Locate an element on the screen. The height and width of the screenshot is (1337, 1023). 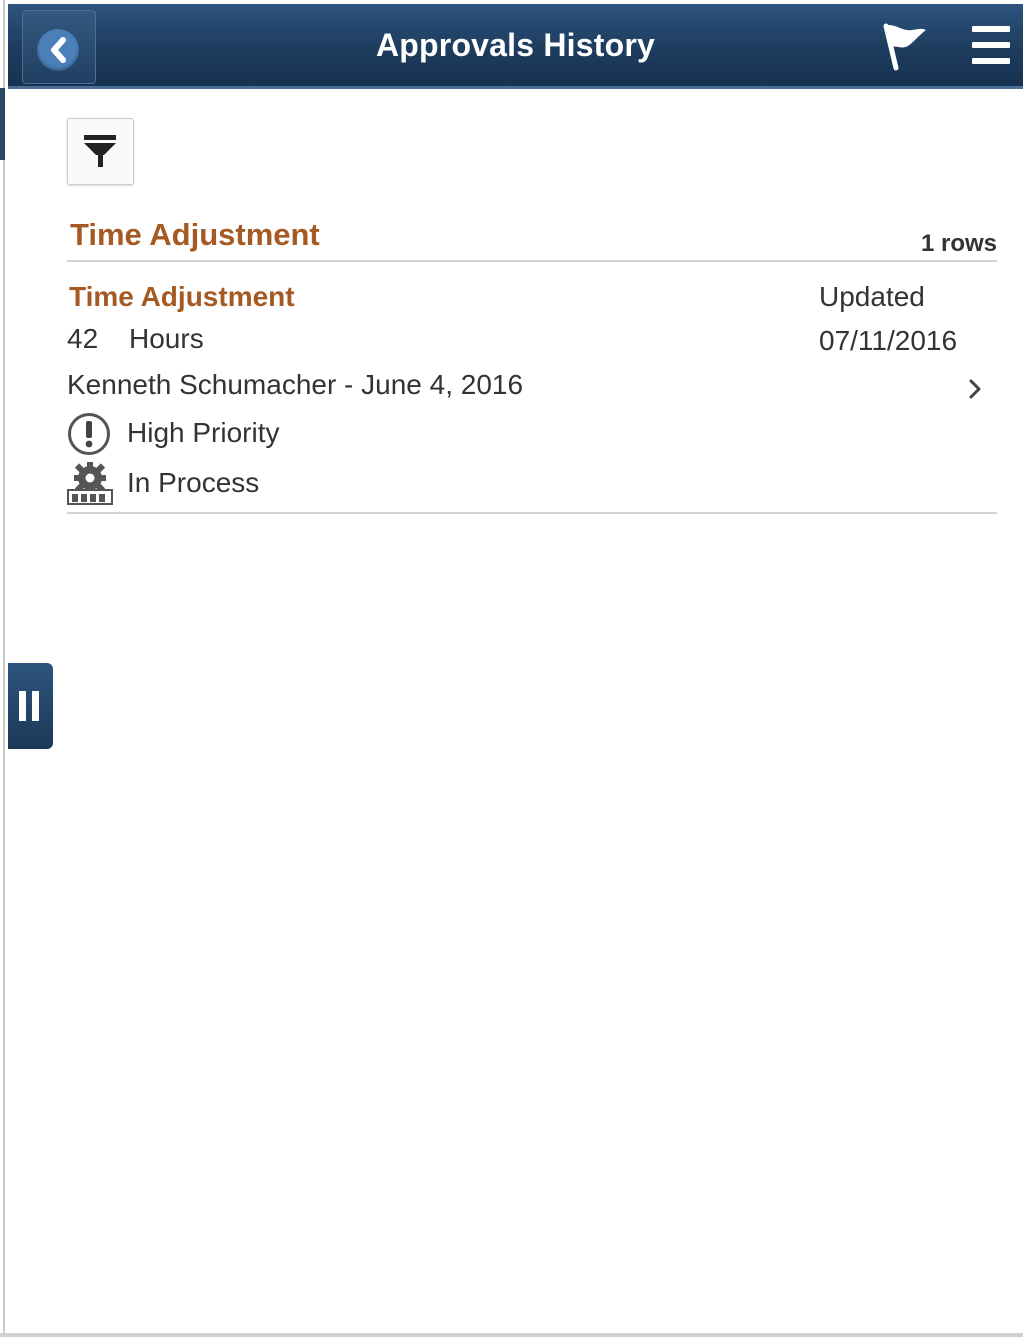
top-banner: Approvals History is located at coordinates (515, 46).